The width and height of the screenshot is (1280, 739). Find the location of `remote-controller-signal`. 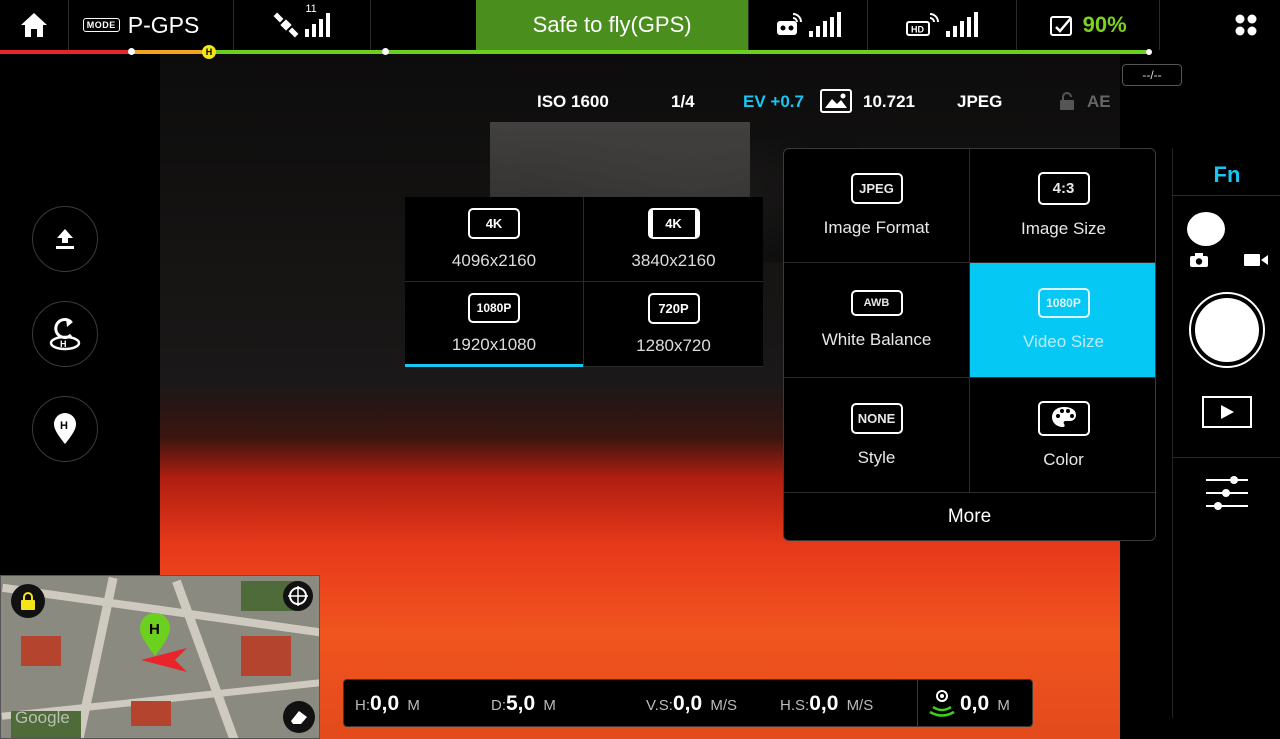

remote-controller-signal is located at coordinates (808, 25).